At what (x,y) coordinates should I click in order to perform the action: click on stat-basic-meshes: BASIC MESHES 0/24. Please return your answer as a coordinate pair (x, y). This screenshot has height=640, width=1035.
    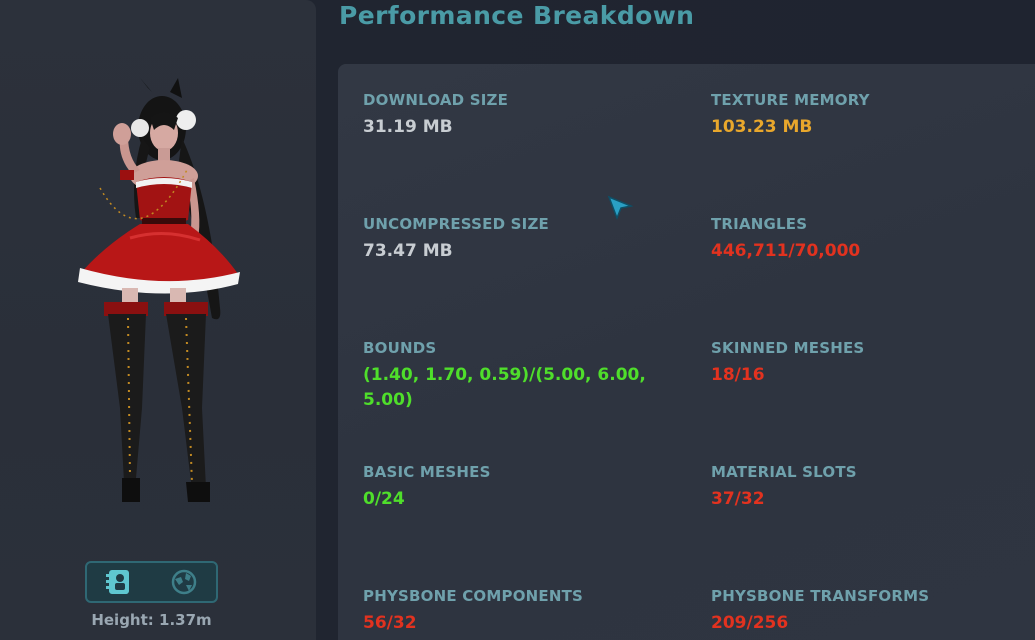
    Looking at the image, I should click on (427, 487).